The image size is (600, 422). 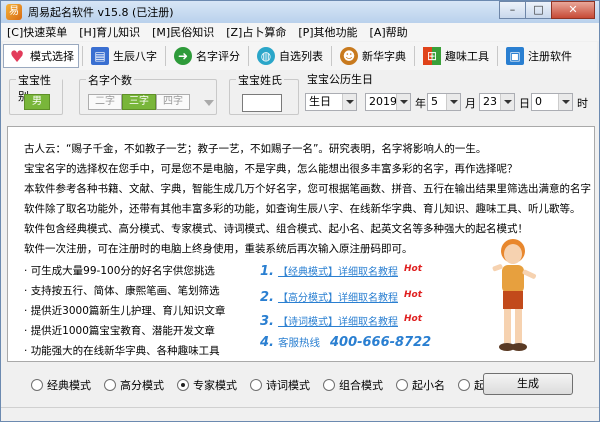 I want to click on tutorial-link-highscore: 2. 【高分模式】详细取名教程 Hot, so click(x=341, y=297).